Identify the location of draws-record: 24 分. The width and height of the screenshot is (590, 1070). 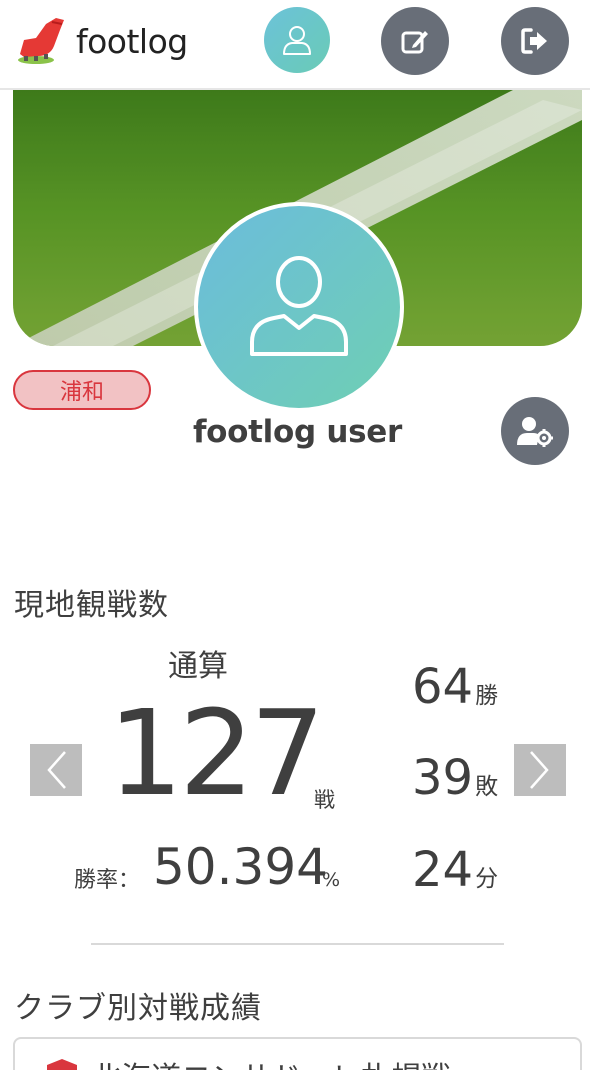
(455, 870).